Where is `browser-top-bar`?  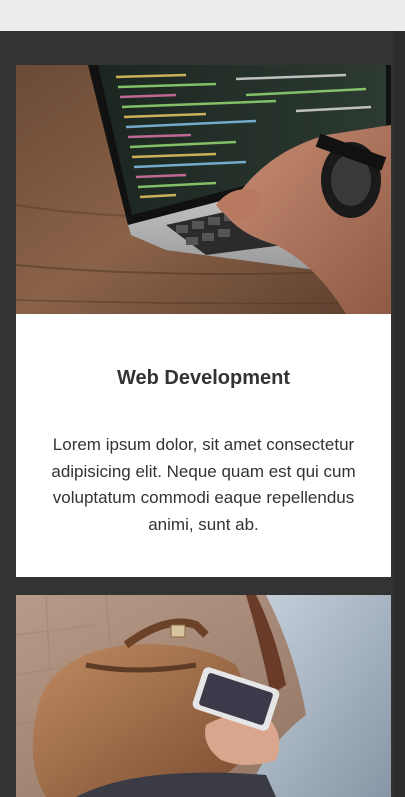 browser-top-bar is located at coordinates (202, 15).